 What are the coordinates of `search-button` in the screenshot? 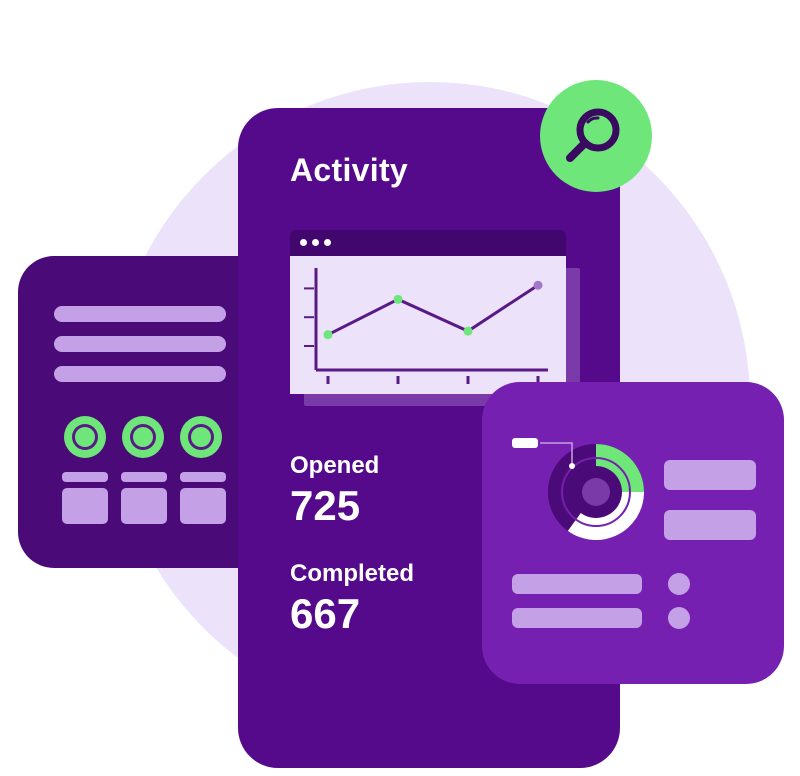 It's located at (596, 136).